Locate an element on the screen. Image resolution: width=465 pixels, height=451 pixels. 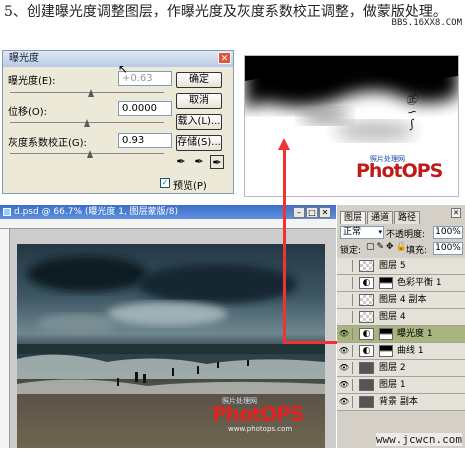
panel-tabs: 图层 通道 路径 is located at coordinates (380, 217).